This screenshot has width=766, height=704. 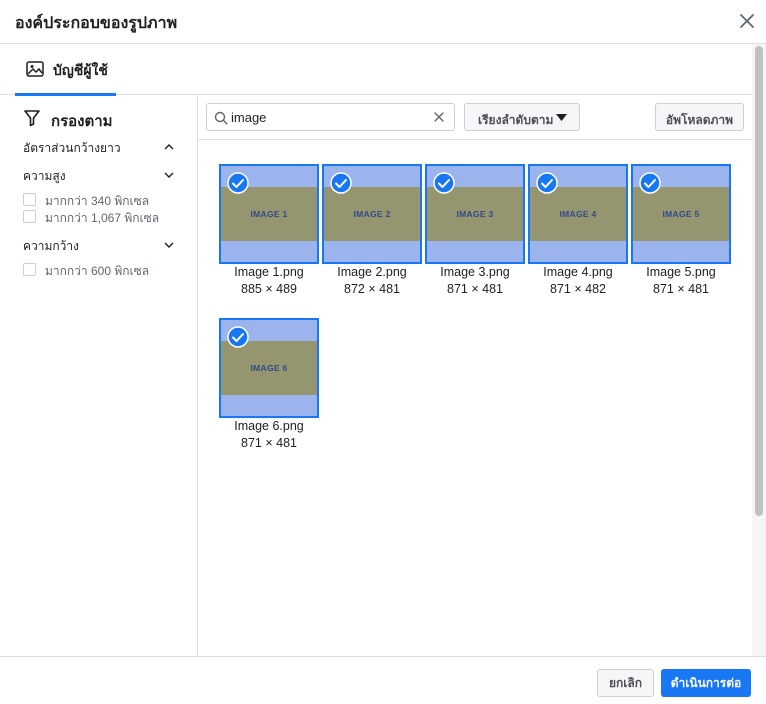 I want to click on image-item: IMAGE 6 Image 6.png 871 × 481, so click(x=269, y=385).